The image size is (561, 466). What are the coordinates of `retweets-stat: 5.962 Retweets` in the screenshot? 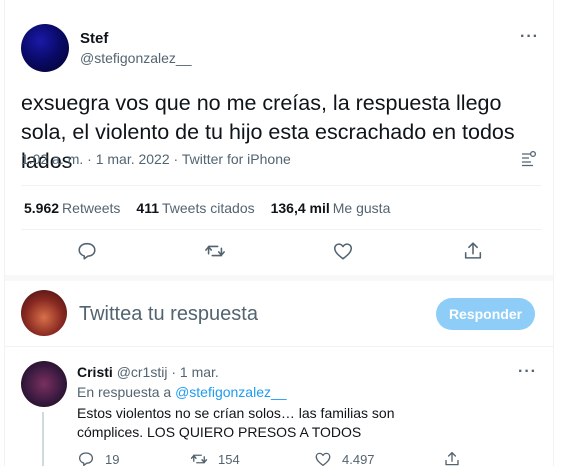 It's located at (72, 208).